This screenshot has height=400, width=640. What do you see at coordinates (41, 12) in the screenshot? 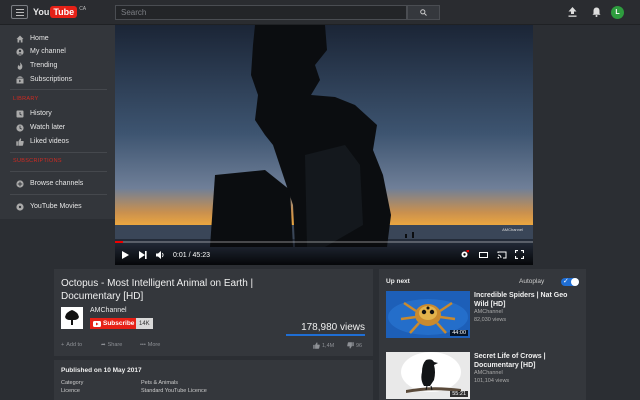
I see `logo-you: You` at bounding box center [41, 12].